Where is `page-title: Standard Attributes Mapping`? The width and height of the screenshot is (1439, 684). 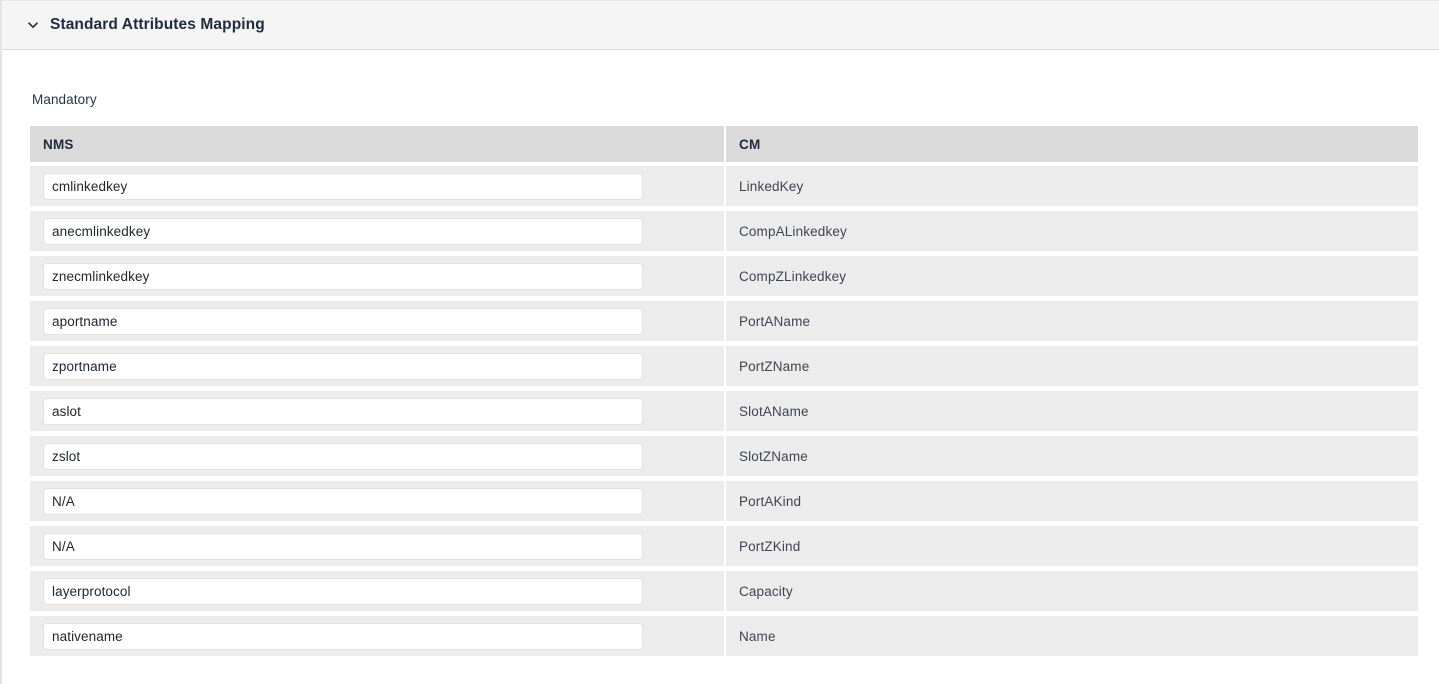
page-title: Standard Attributes Mapping is located at coordinates (157, 24).